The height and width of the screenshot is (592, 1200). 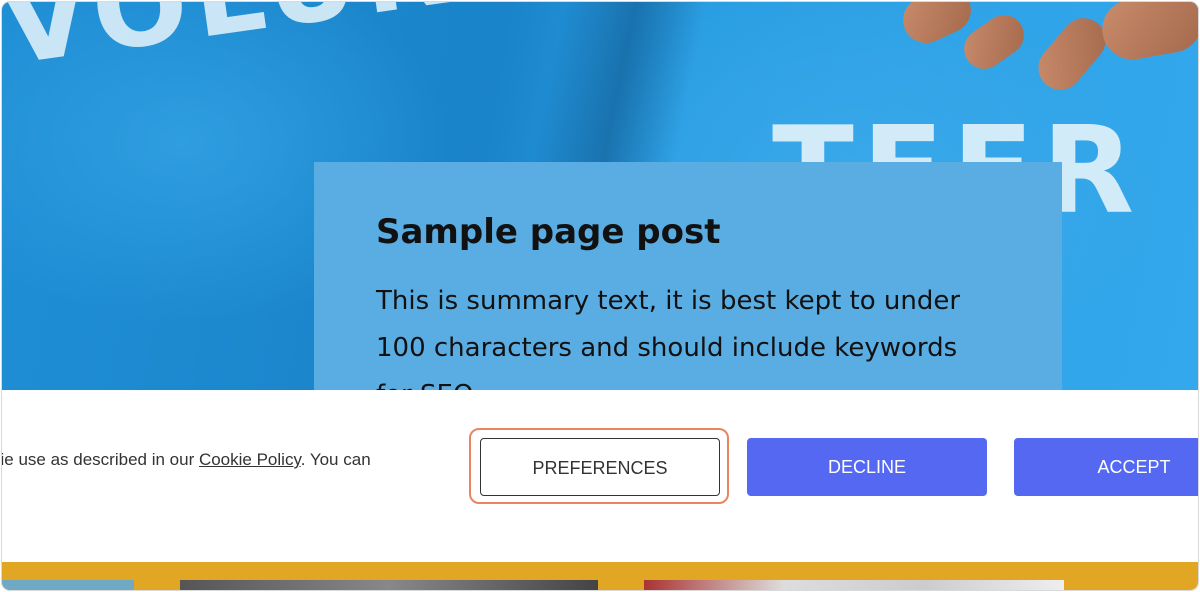 What do you see at coordinates (867, 467) in the screenshot?
I see `decline-button: DECLINE` at bounding box center [867, 467].